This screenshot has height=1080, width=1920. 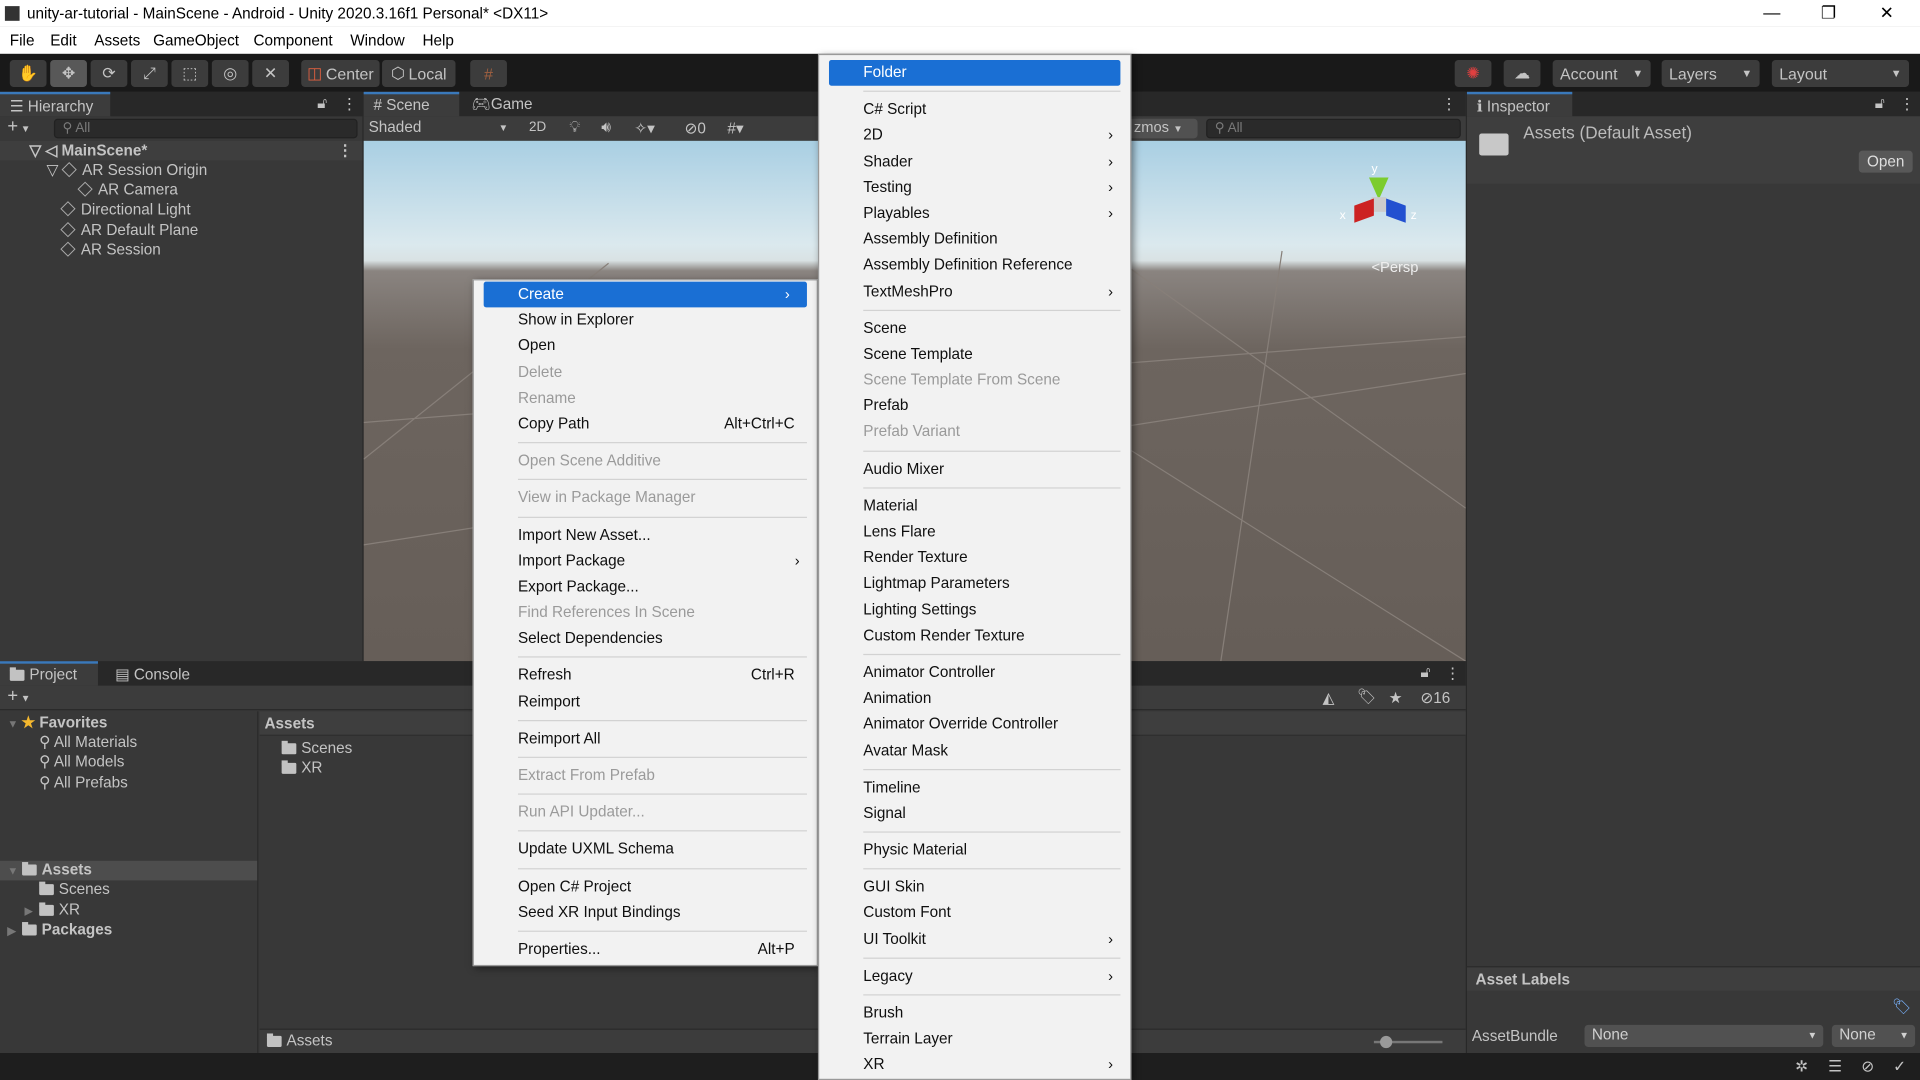 What do you see at coordinates (537, 127) in the screenshot?
I see `2d-toggle: 2D` at bounding box center [537, 127].